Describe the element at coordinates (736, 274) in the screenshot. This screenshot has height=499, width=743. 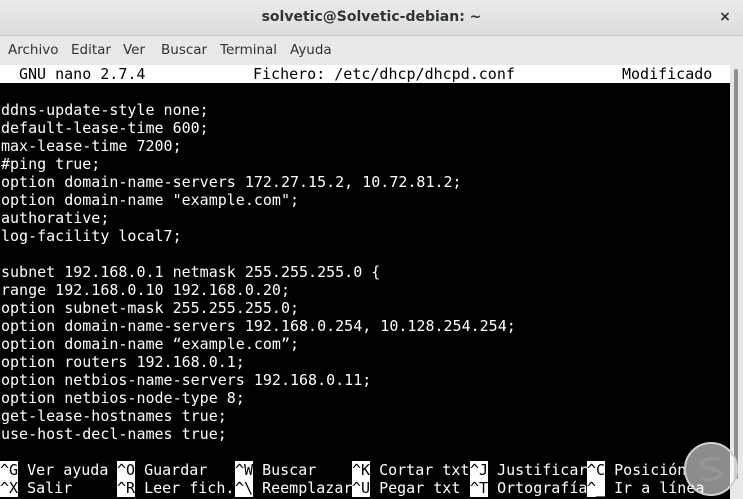
I see `scrollbar-thumb` at that location.